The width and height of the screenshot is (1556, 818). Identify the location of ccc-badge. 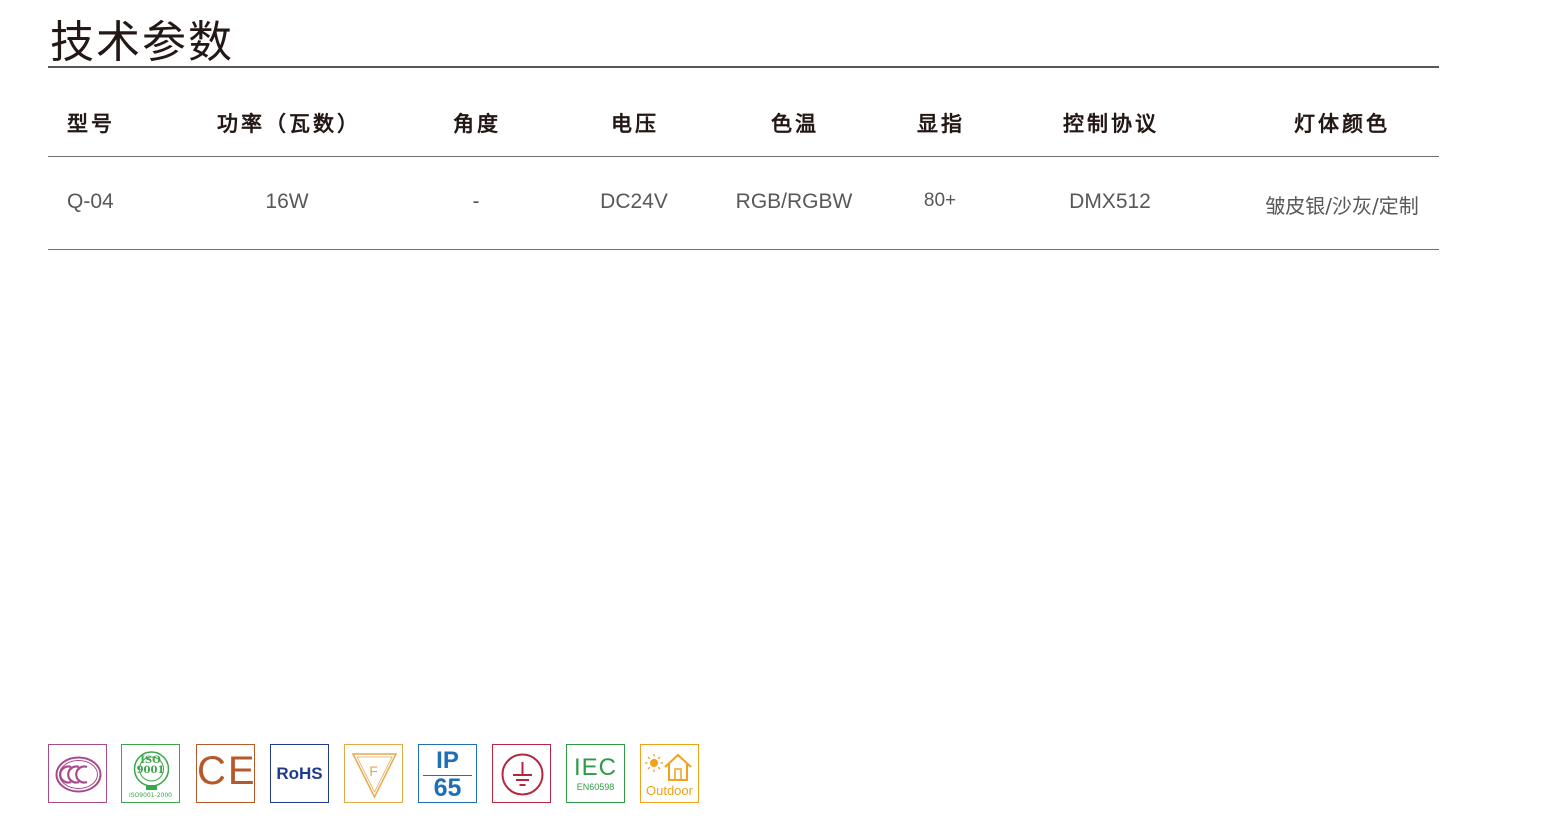
(77, 773).